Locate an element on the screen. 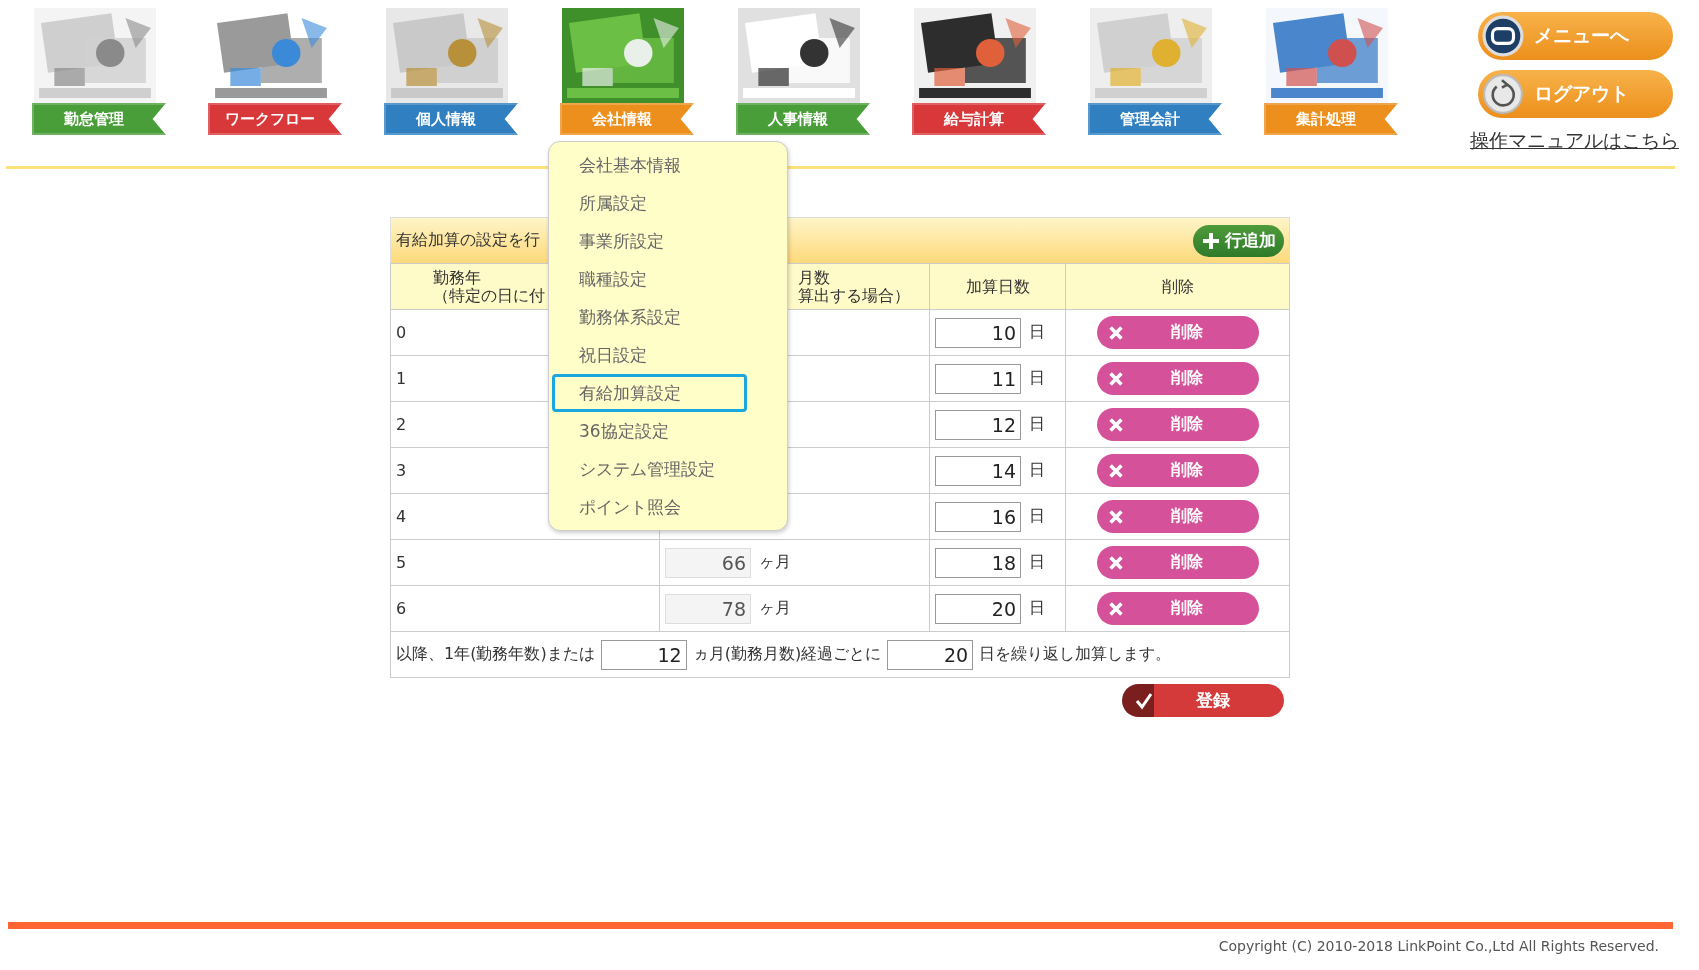 The width and height of the screenshot is (1699, 970). days-field: 18 is located at coordinates (978, 562).